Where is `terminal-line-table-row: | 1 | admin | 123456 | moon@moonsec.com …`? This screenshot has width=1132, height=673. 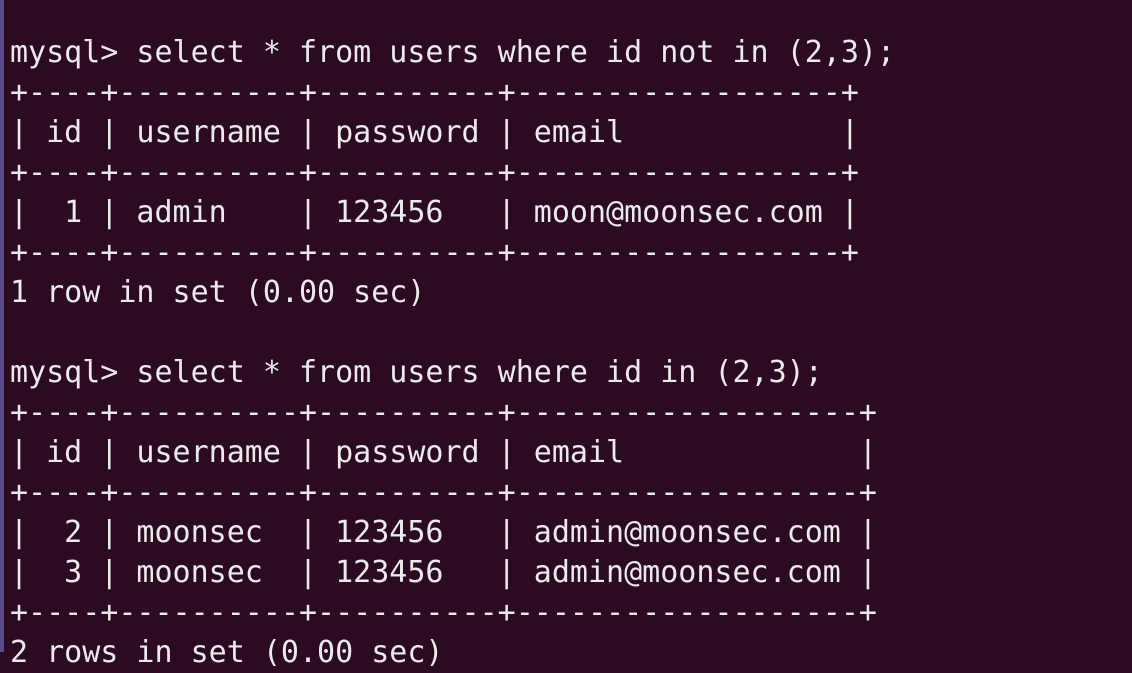 terminal-line-table-row: | 1 | admin | 123456 | moon@moonsec.com … is located at coordinates (434, 212).